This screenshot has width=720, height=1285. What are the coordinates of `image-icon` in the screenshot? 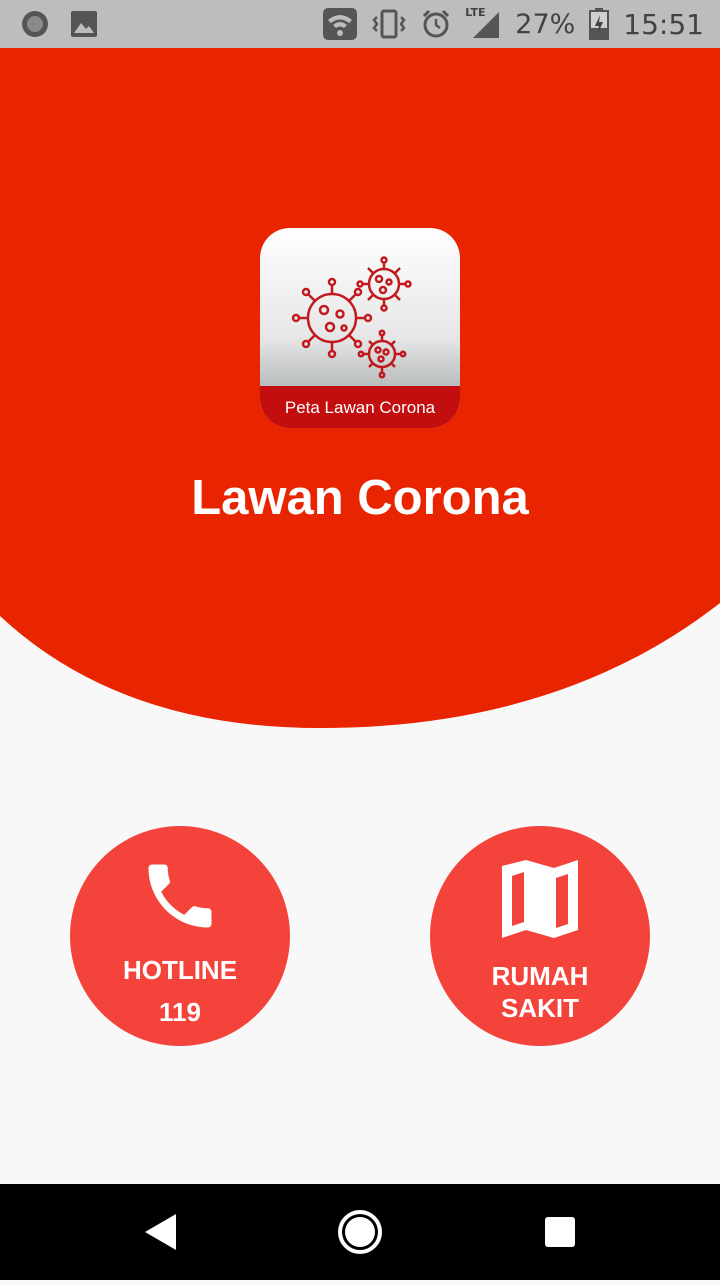 It's located at (84, 24).